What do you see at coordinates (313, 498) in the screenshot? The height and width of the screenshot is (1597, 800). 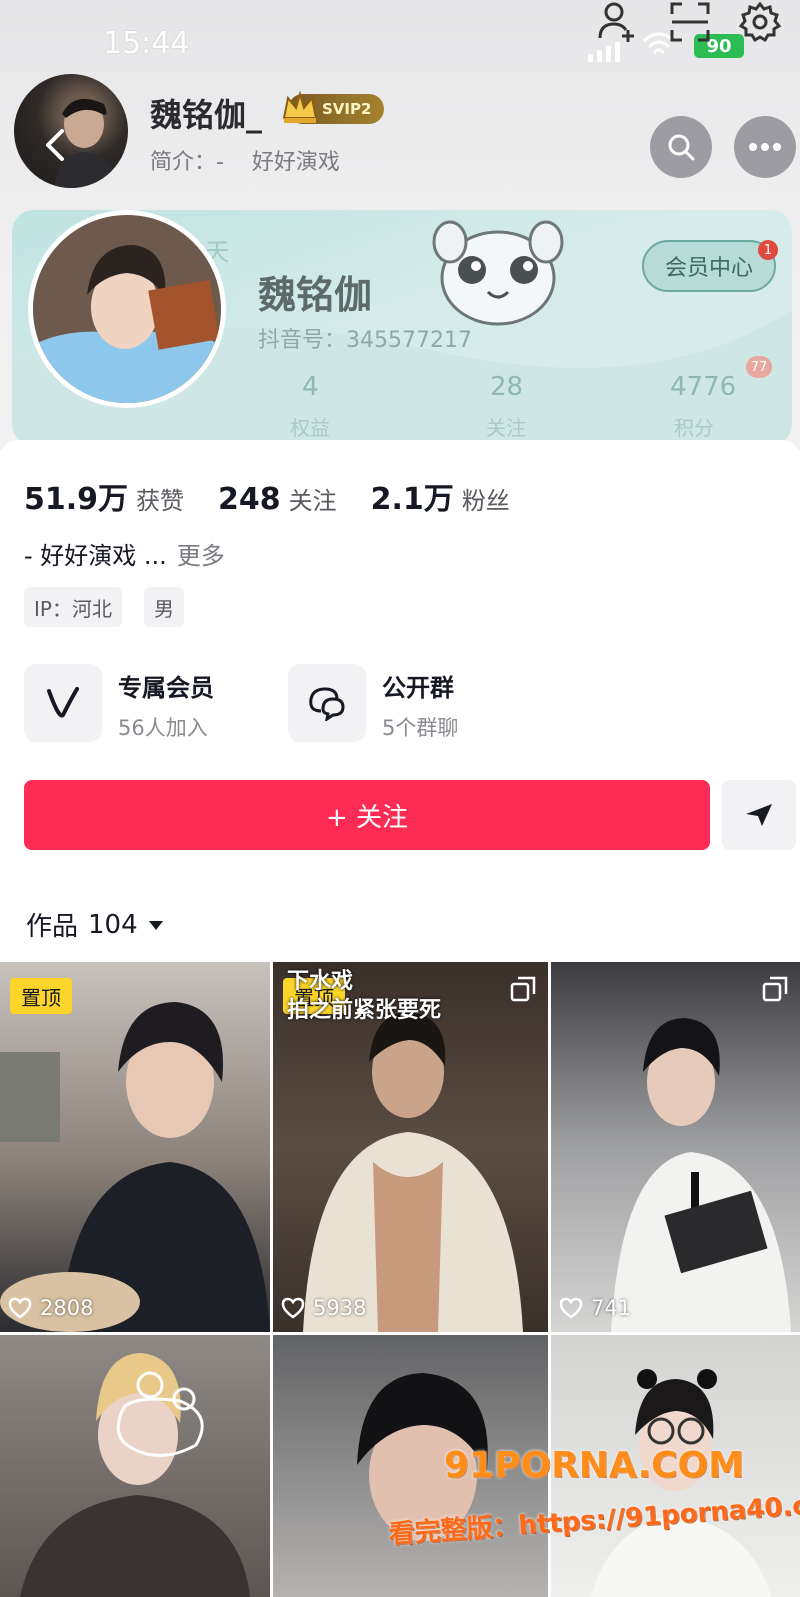 I see `following-label: 关注` at bounding box center [313, 498].